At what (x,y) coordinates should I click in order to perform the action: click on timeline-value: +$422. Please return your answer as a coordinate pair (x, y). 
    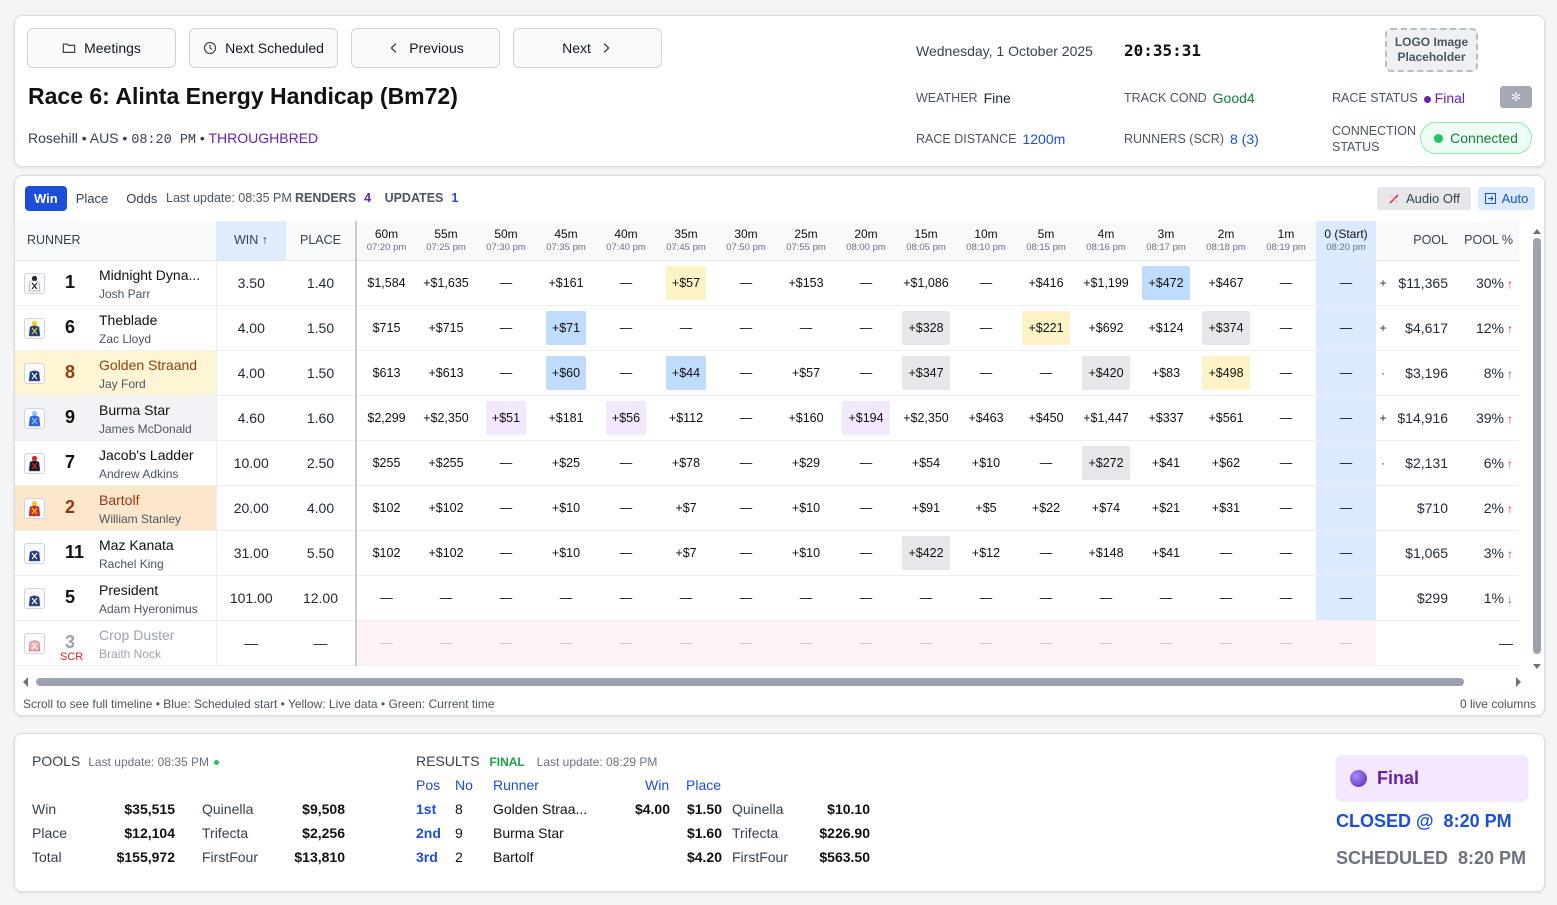
    Looking at the image, I should click on (926, 552).